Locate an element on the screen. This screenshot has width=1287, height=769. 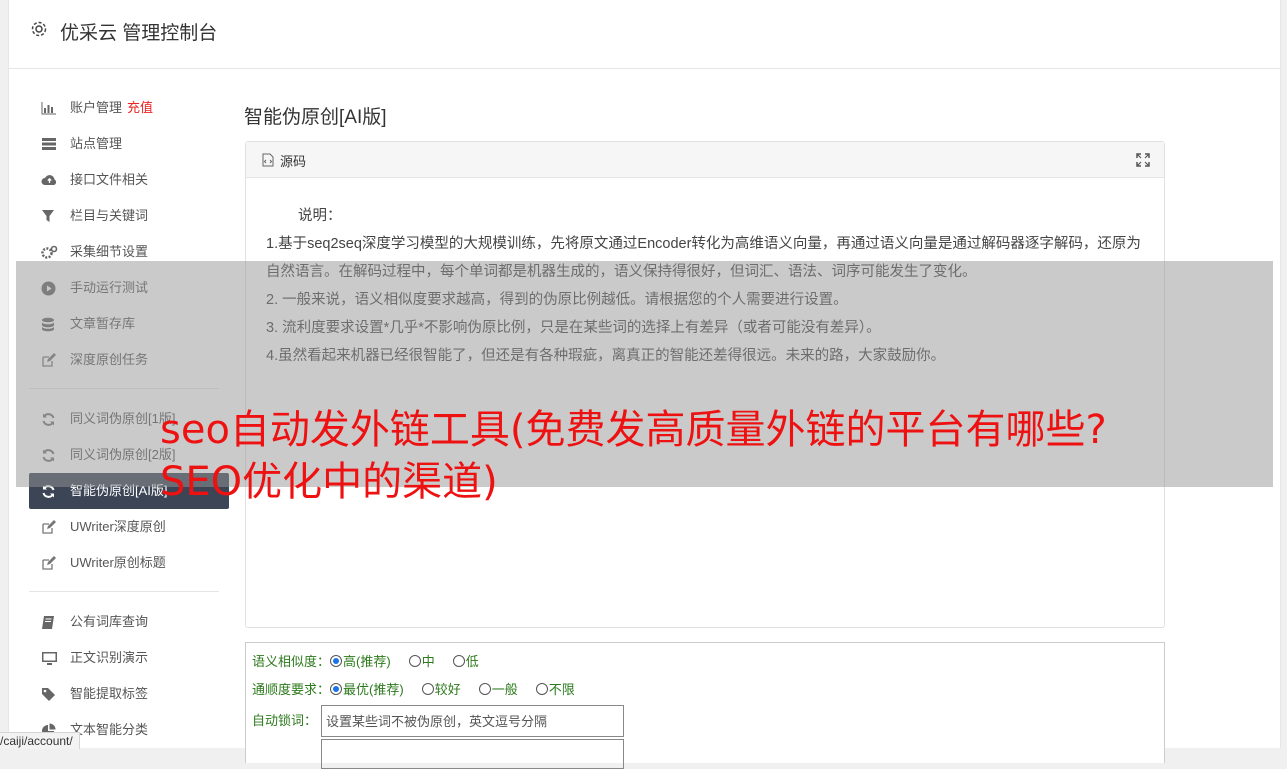
fluency-option: 一般 is located at coordinates (498, 689).